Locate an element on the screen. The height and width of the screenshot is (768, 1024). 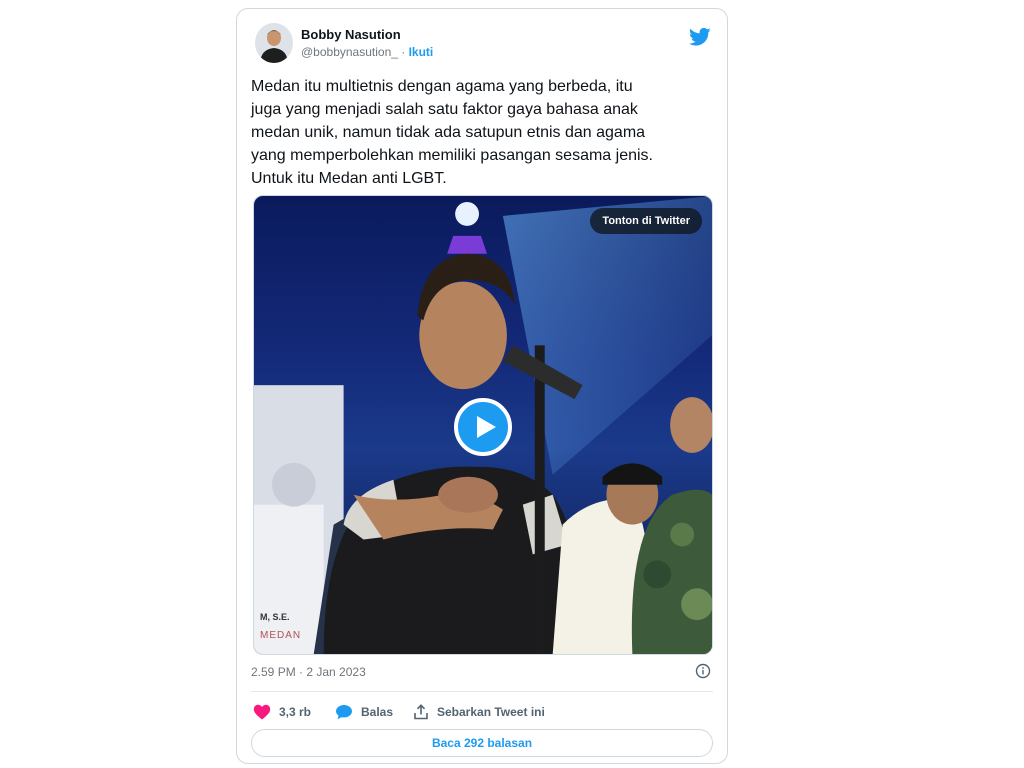
share-label: Sebarkan Tweet ini is located at coordinates (491, 712).